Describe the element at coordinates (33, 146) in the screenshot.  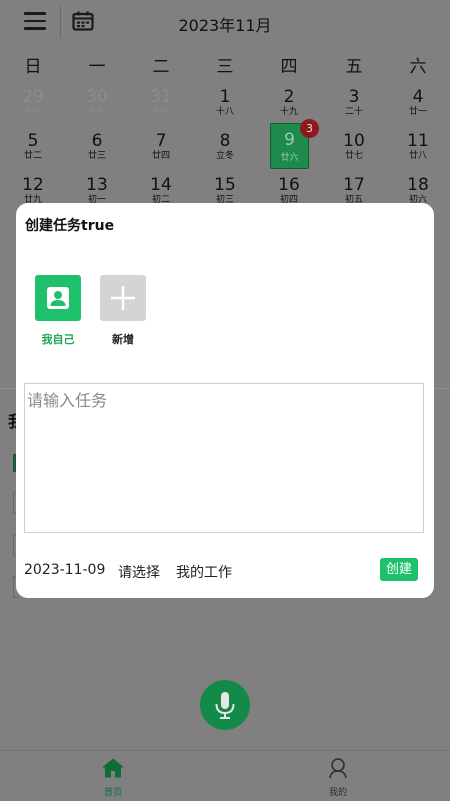
I see `calendar-day: 5 廿二` at that location.